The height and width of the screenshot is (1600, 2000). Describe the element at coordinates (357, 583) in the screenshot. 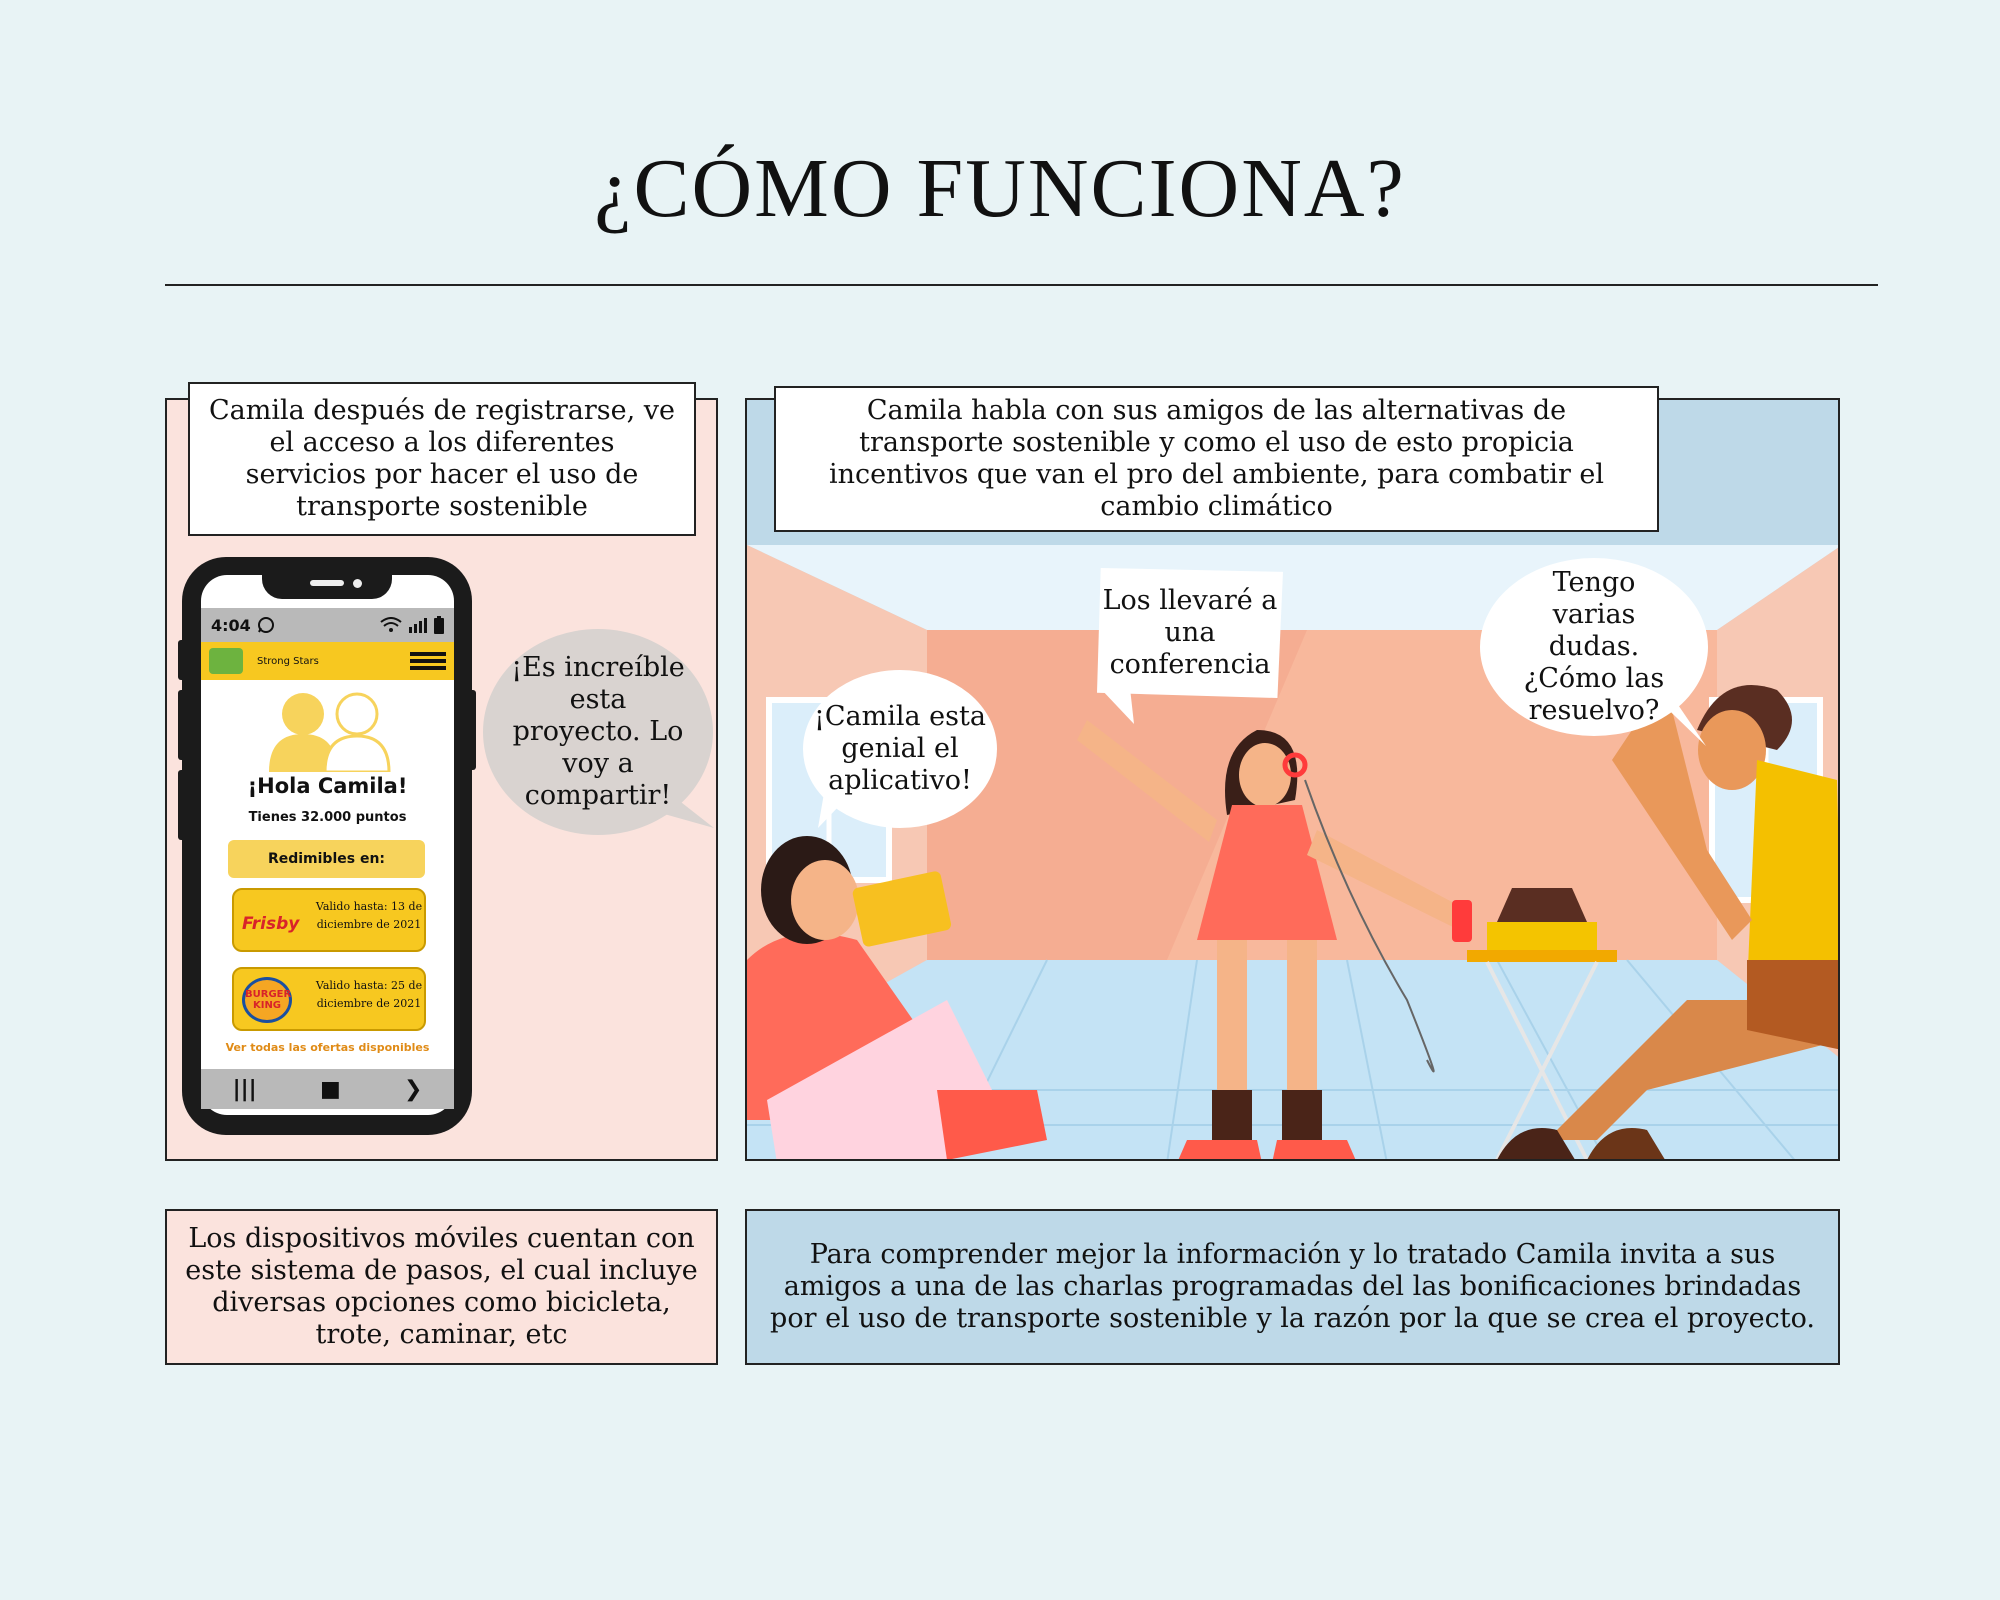

I see `phone-camera` at that location.